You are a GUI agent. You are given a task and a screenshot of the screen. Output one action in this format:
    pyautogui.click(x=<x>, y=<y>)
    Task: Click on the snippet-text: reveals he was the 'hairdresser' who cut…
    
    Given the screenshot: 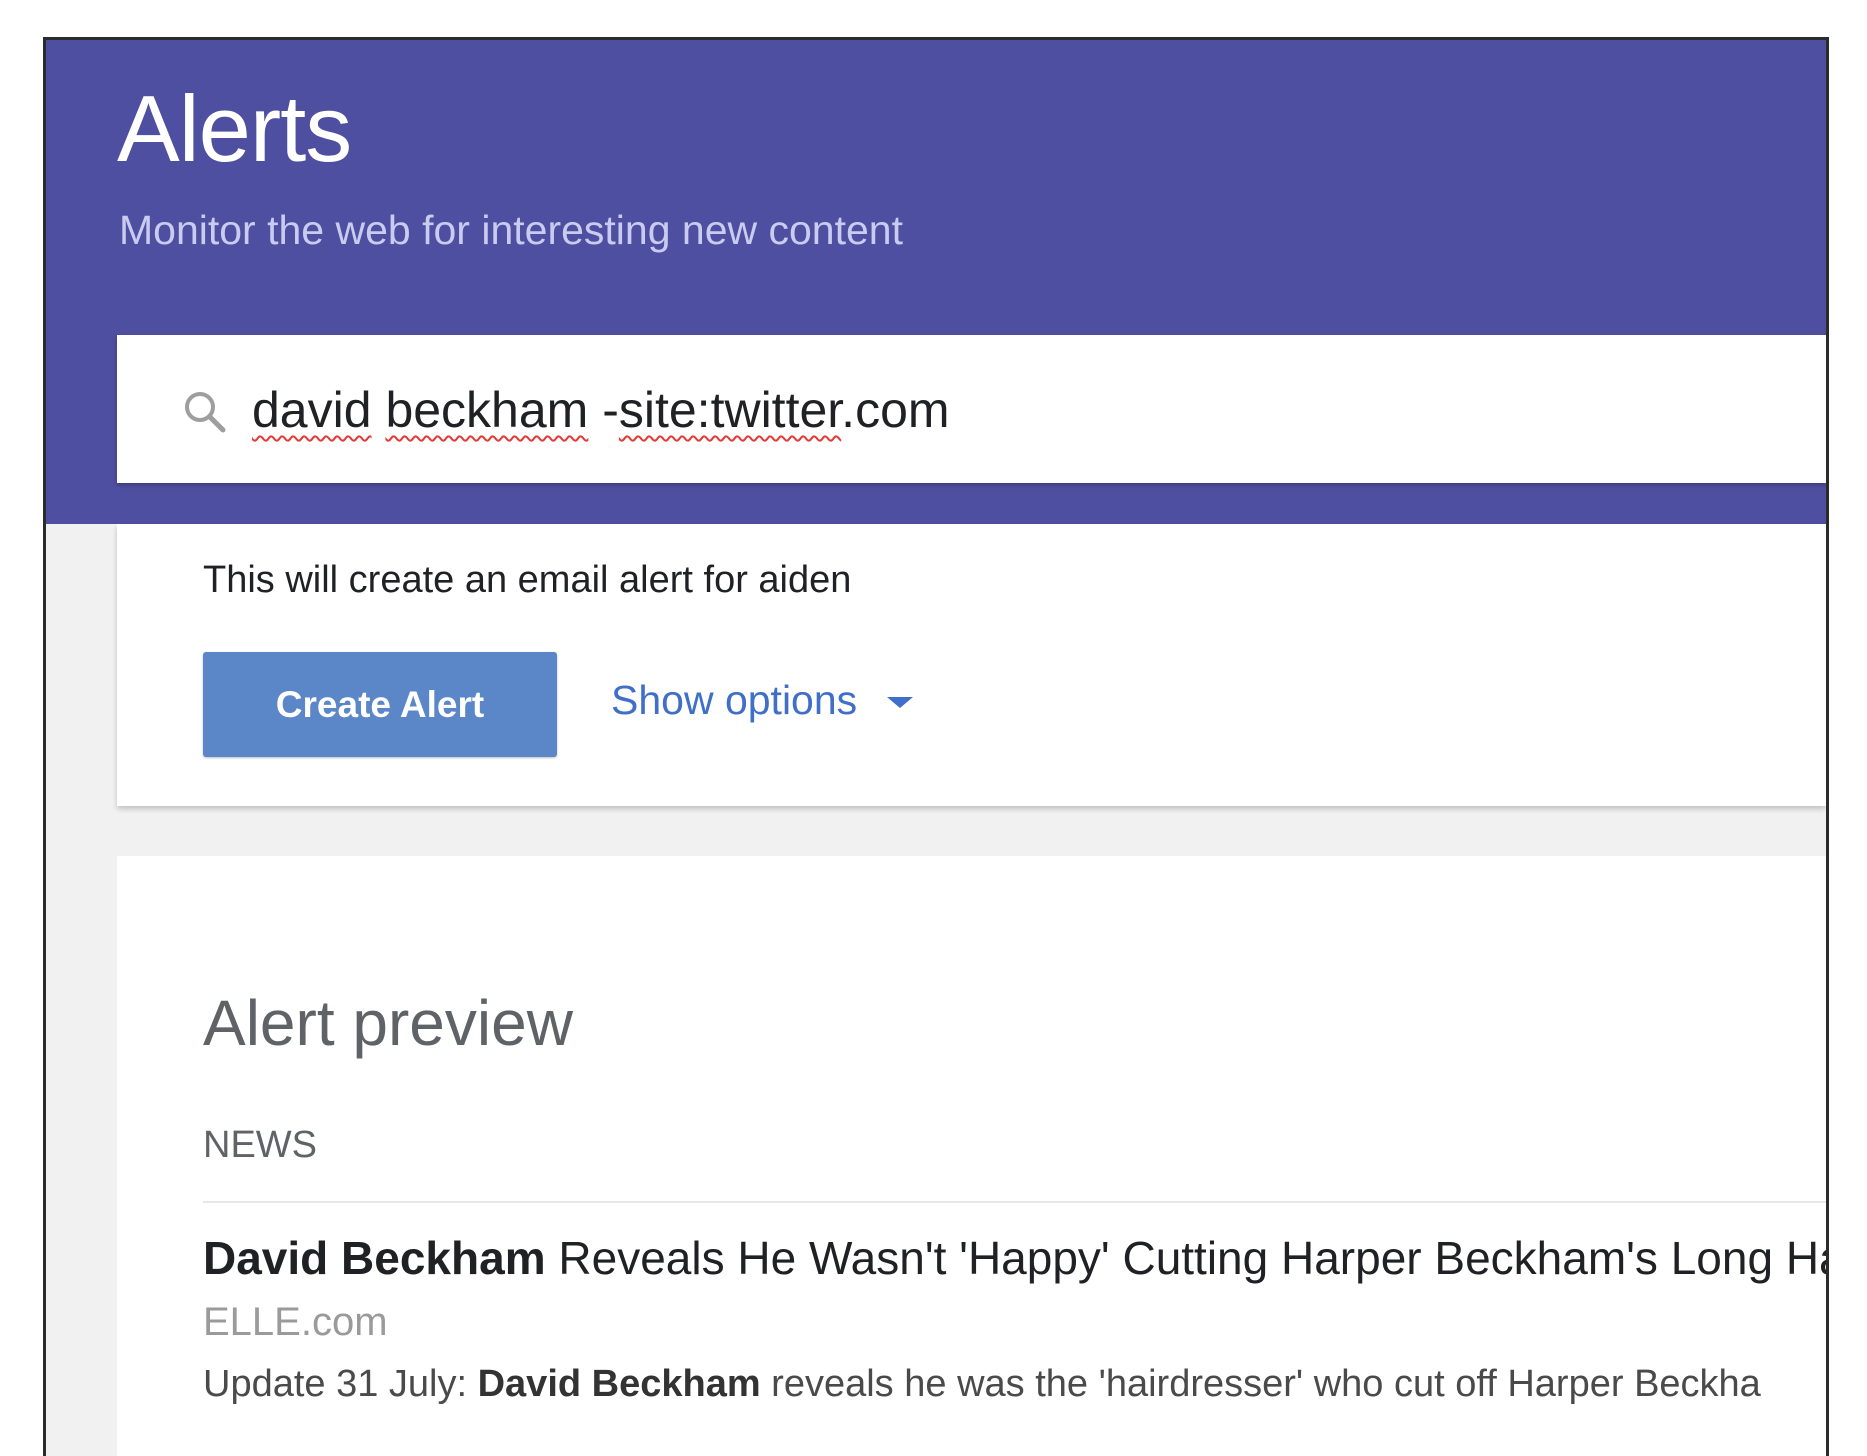 What is the action you would take?
    pyautogui.click(x=1260, y=1384)
    